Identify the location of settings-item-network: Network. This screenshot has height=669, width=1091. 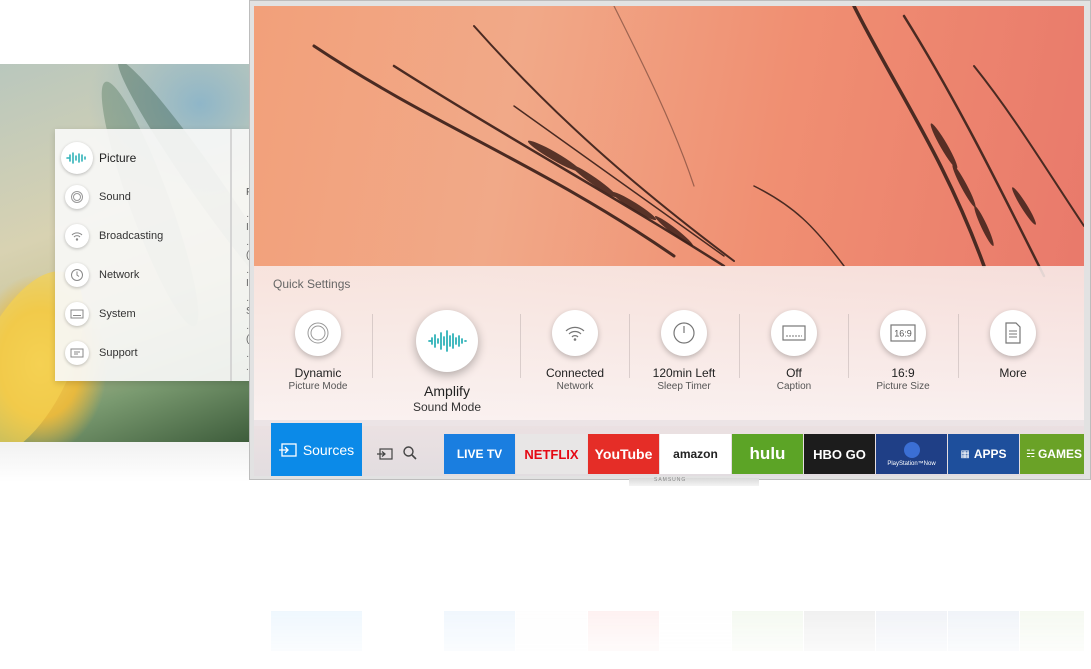
(102, 275).